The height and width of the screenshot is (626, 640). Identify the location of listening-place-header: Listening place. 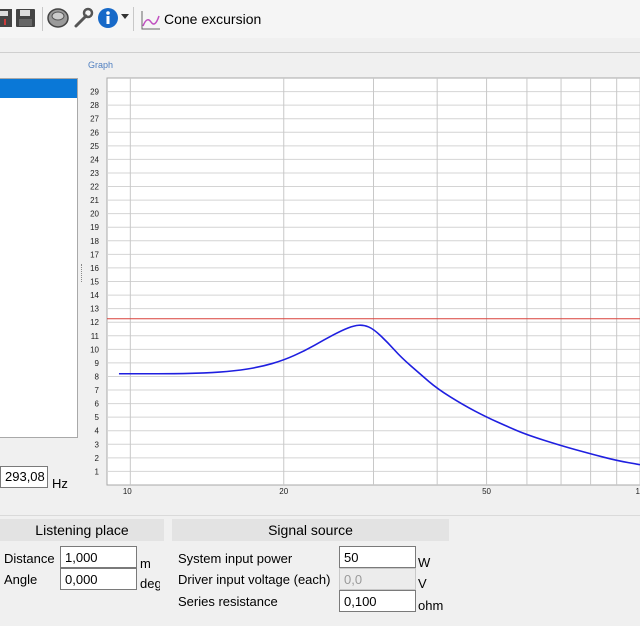
(82, 530).